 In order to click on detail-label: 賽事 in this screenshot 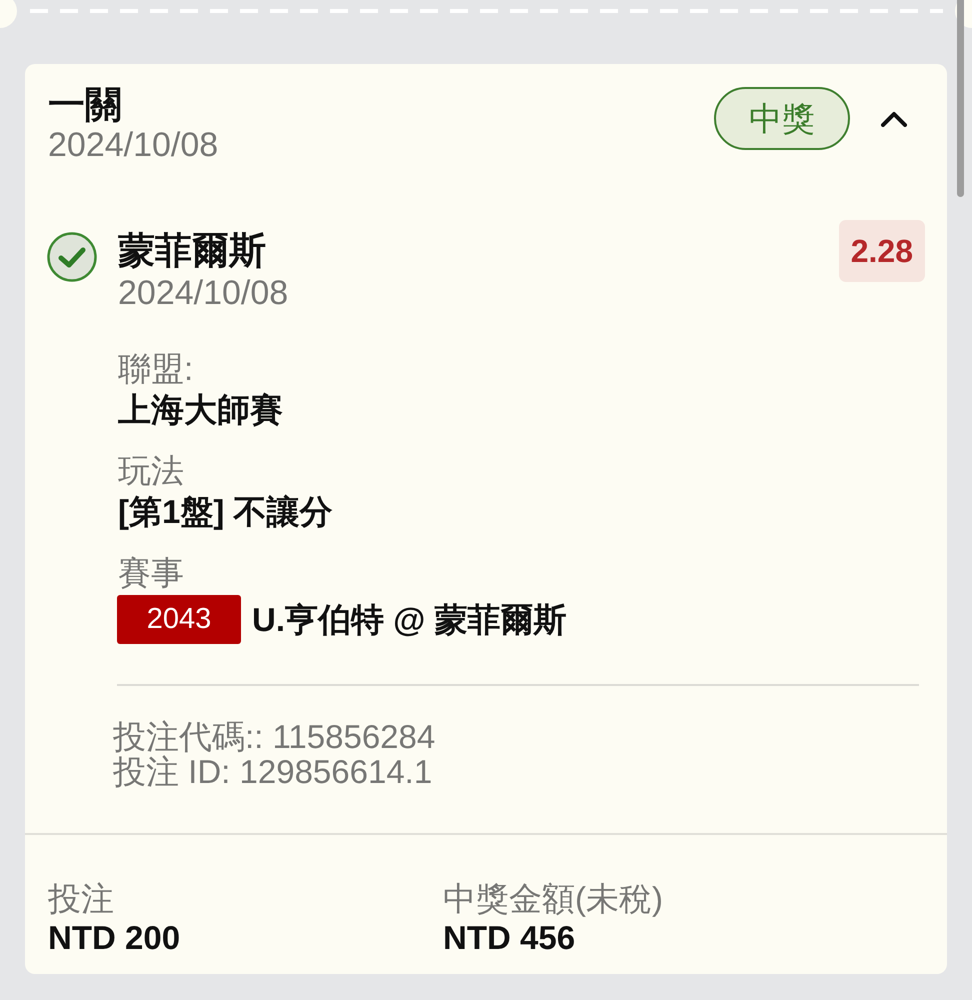, I will do `click(151, 573)`.